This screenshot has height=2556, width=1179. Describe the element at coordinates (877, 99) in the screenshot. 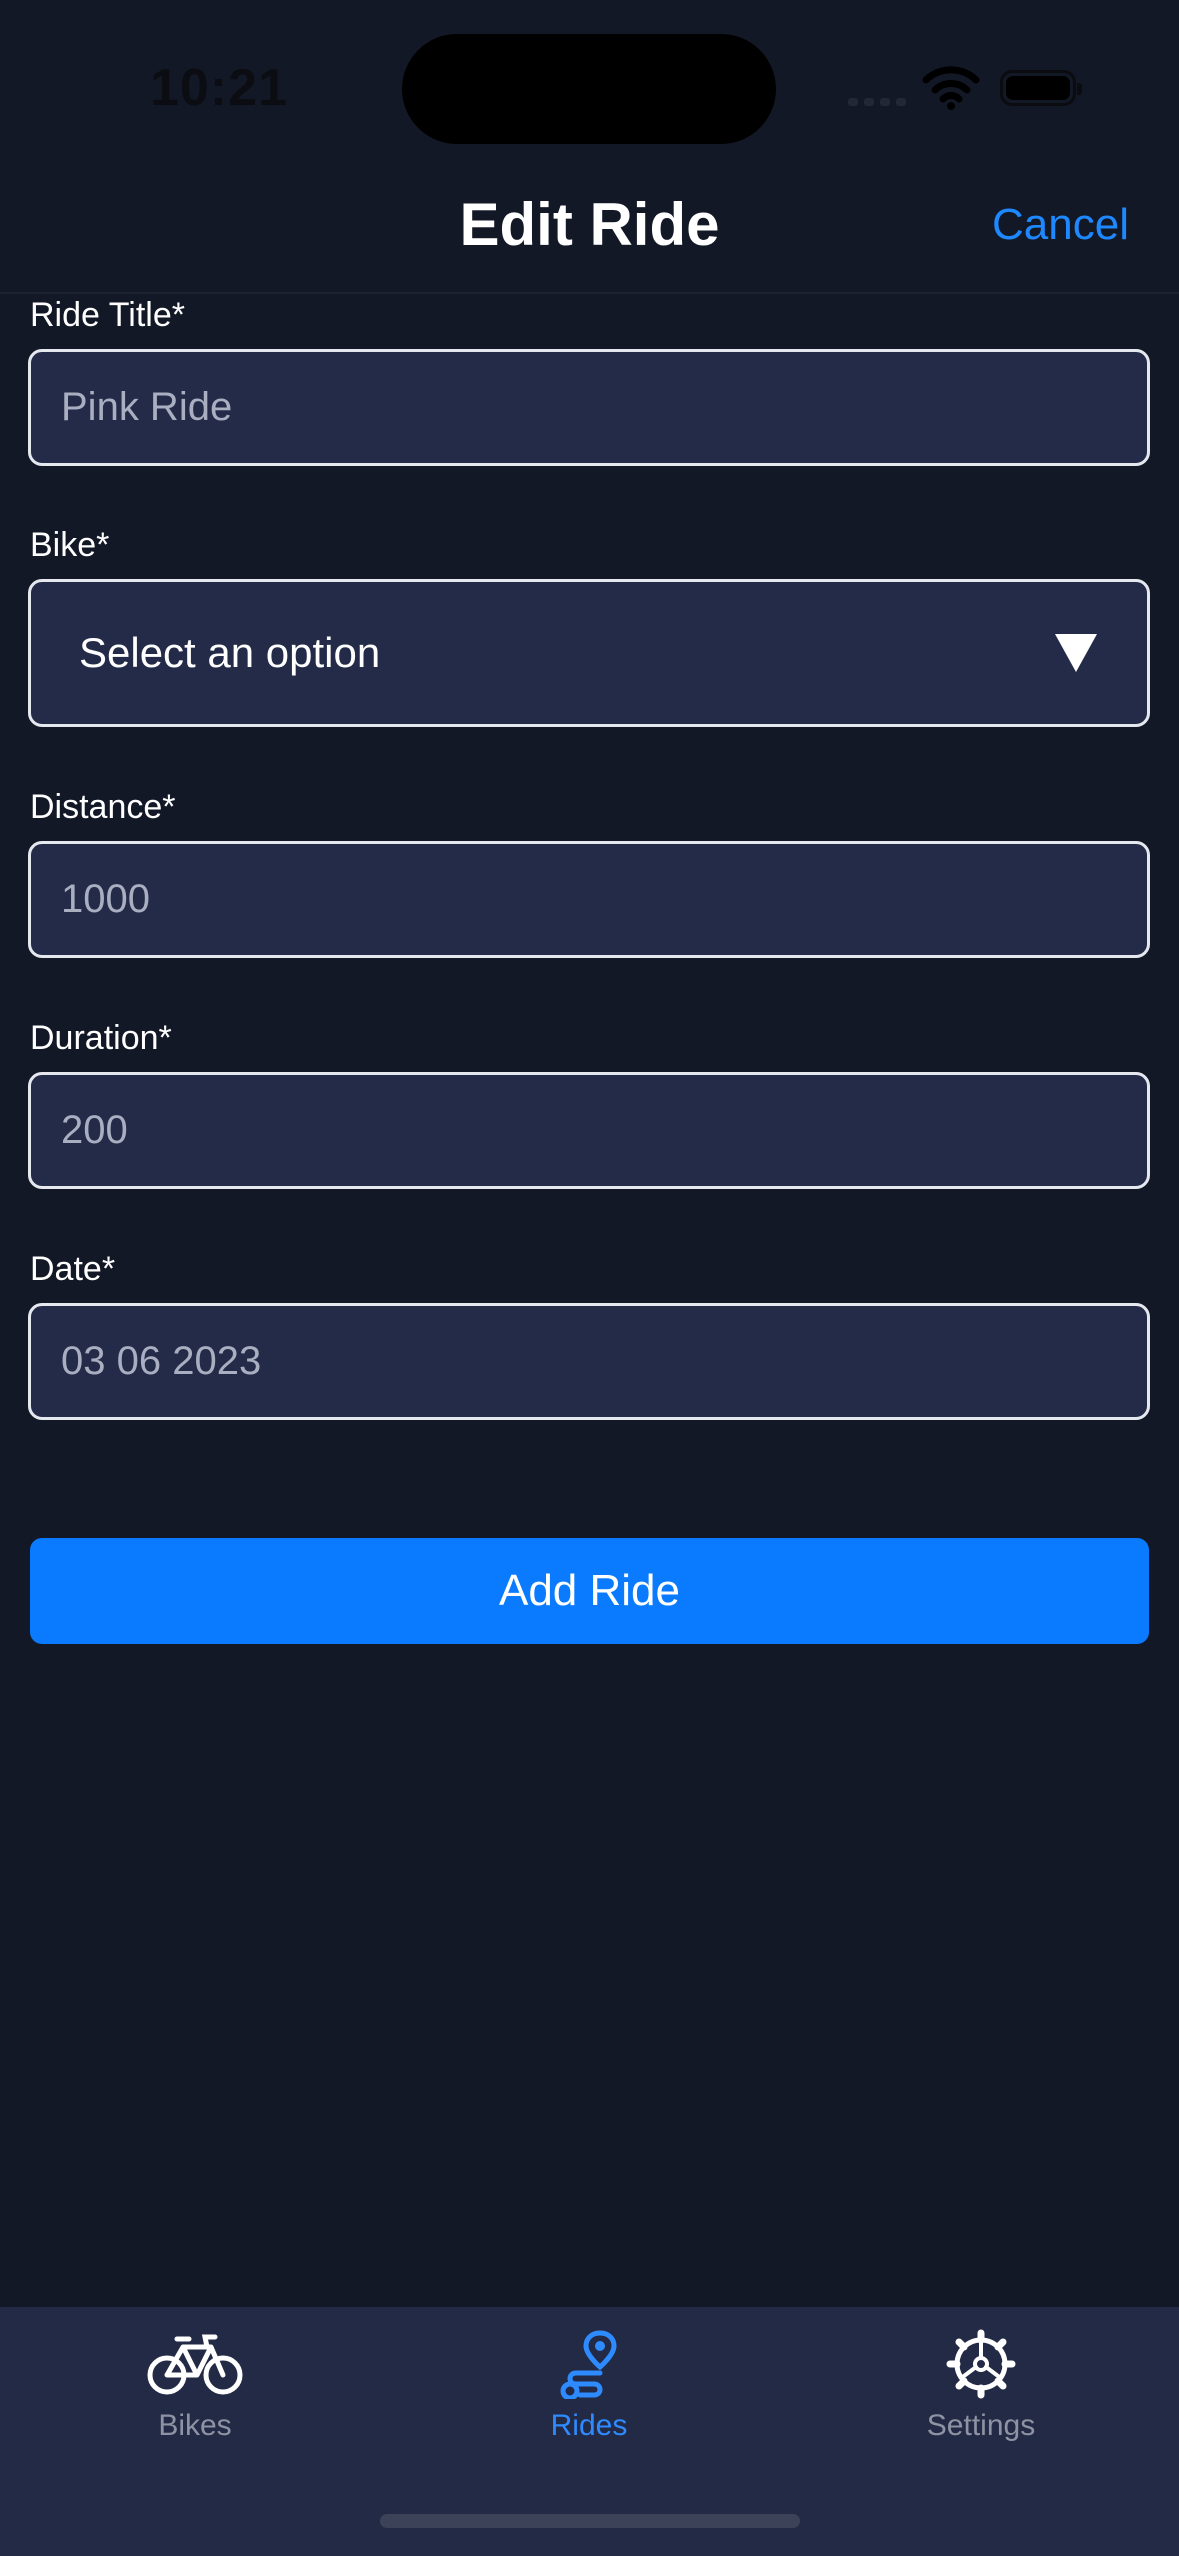

I see `cellular-signal-icon` at that location.